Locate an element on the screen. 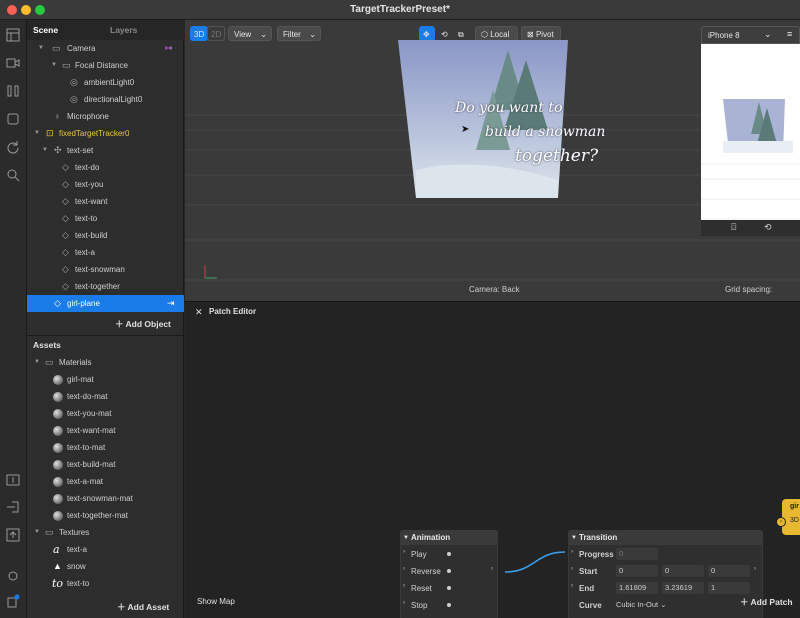 The width and height of the screenshot is (800, 618). mode-3d-button: 3D is located at coordinates (199, 33).